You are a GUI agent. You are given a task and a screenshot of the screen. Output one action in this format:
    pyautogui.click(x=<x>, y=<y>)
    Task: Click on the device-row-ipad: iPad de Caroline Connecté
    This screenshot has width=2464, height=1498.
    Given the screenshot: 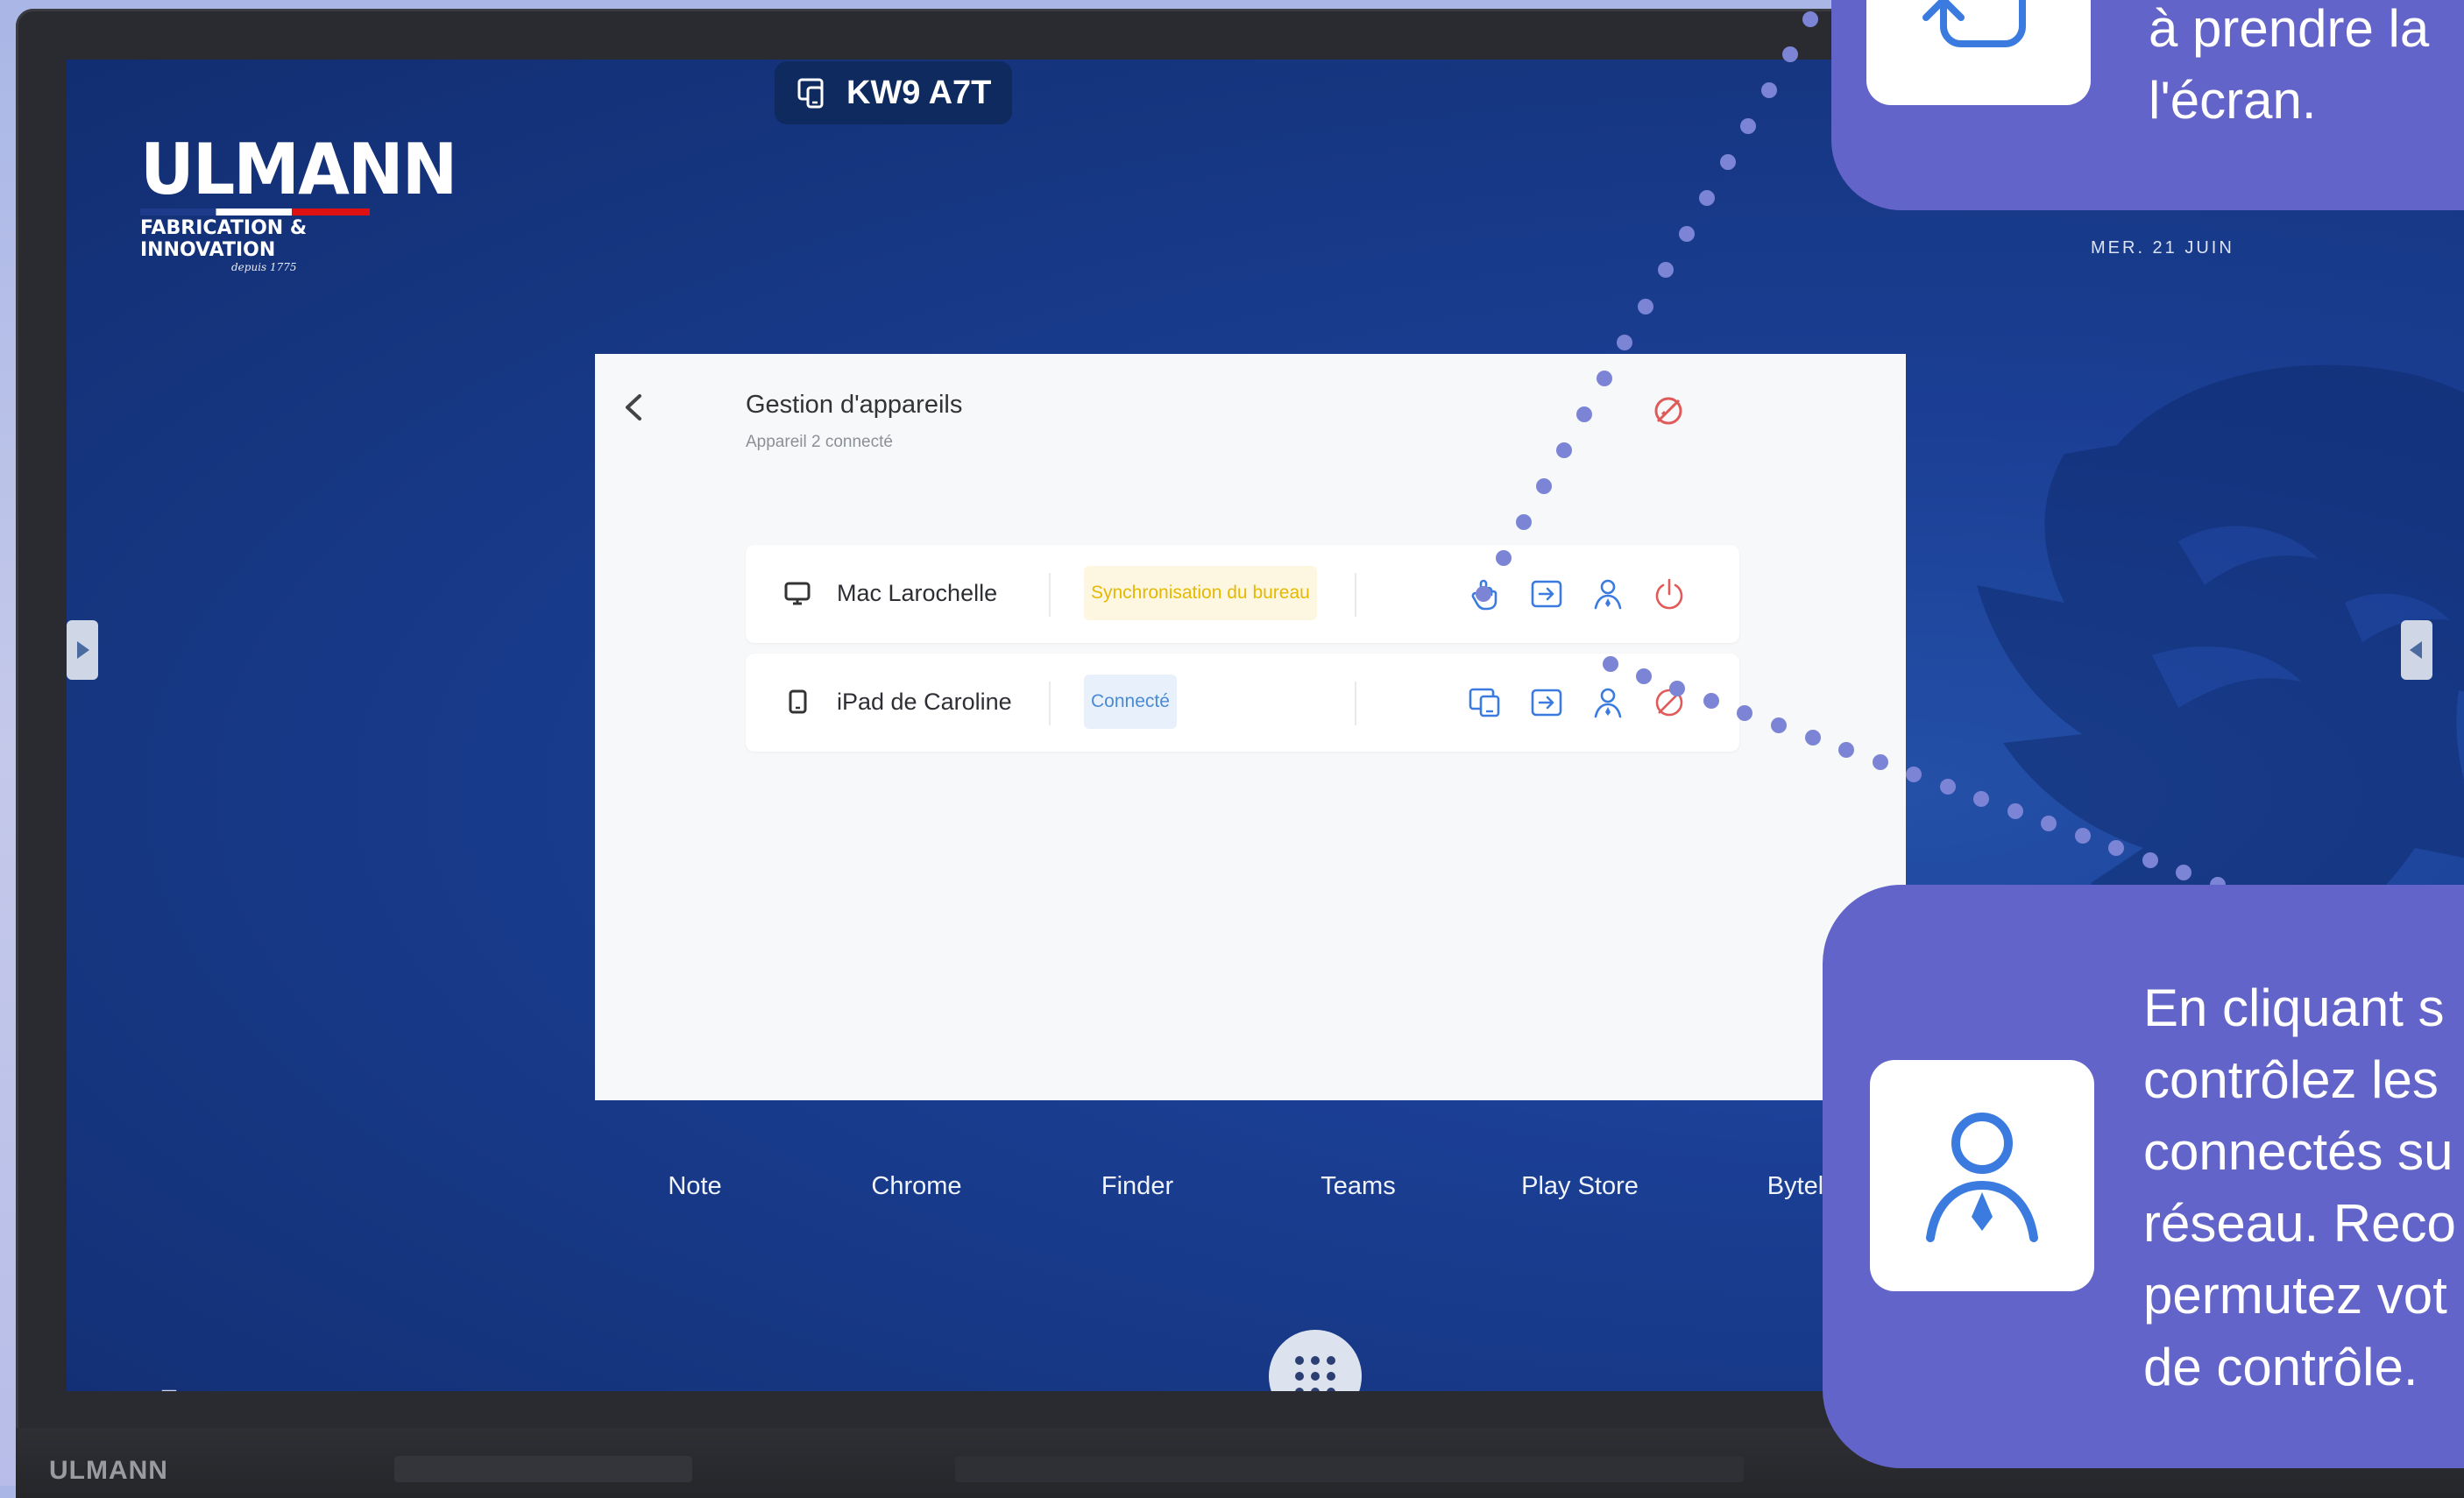 What is the action you would take?
    pyautogui.click(x=1242, y=703)
    